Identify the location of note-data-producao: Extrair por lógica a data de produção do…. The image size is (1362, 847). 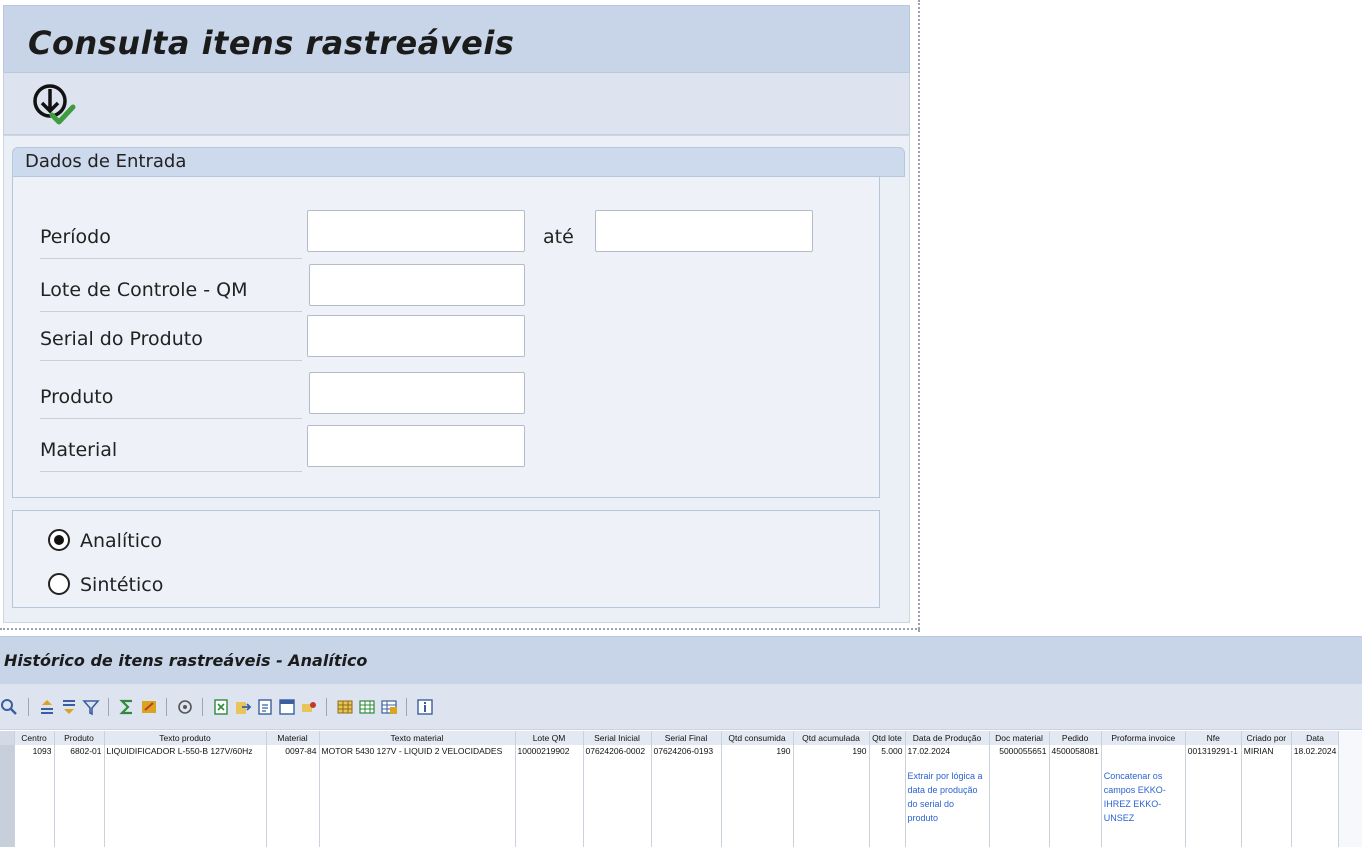
(945, 797).